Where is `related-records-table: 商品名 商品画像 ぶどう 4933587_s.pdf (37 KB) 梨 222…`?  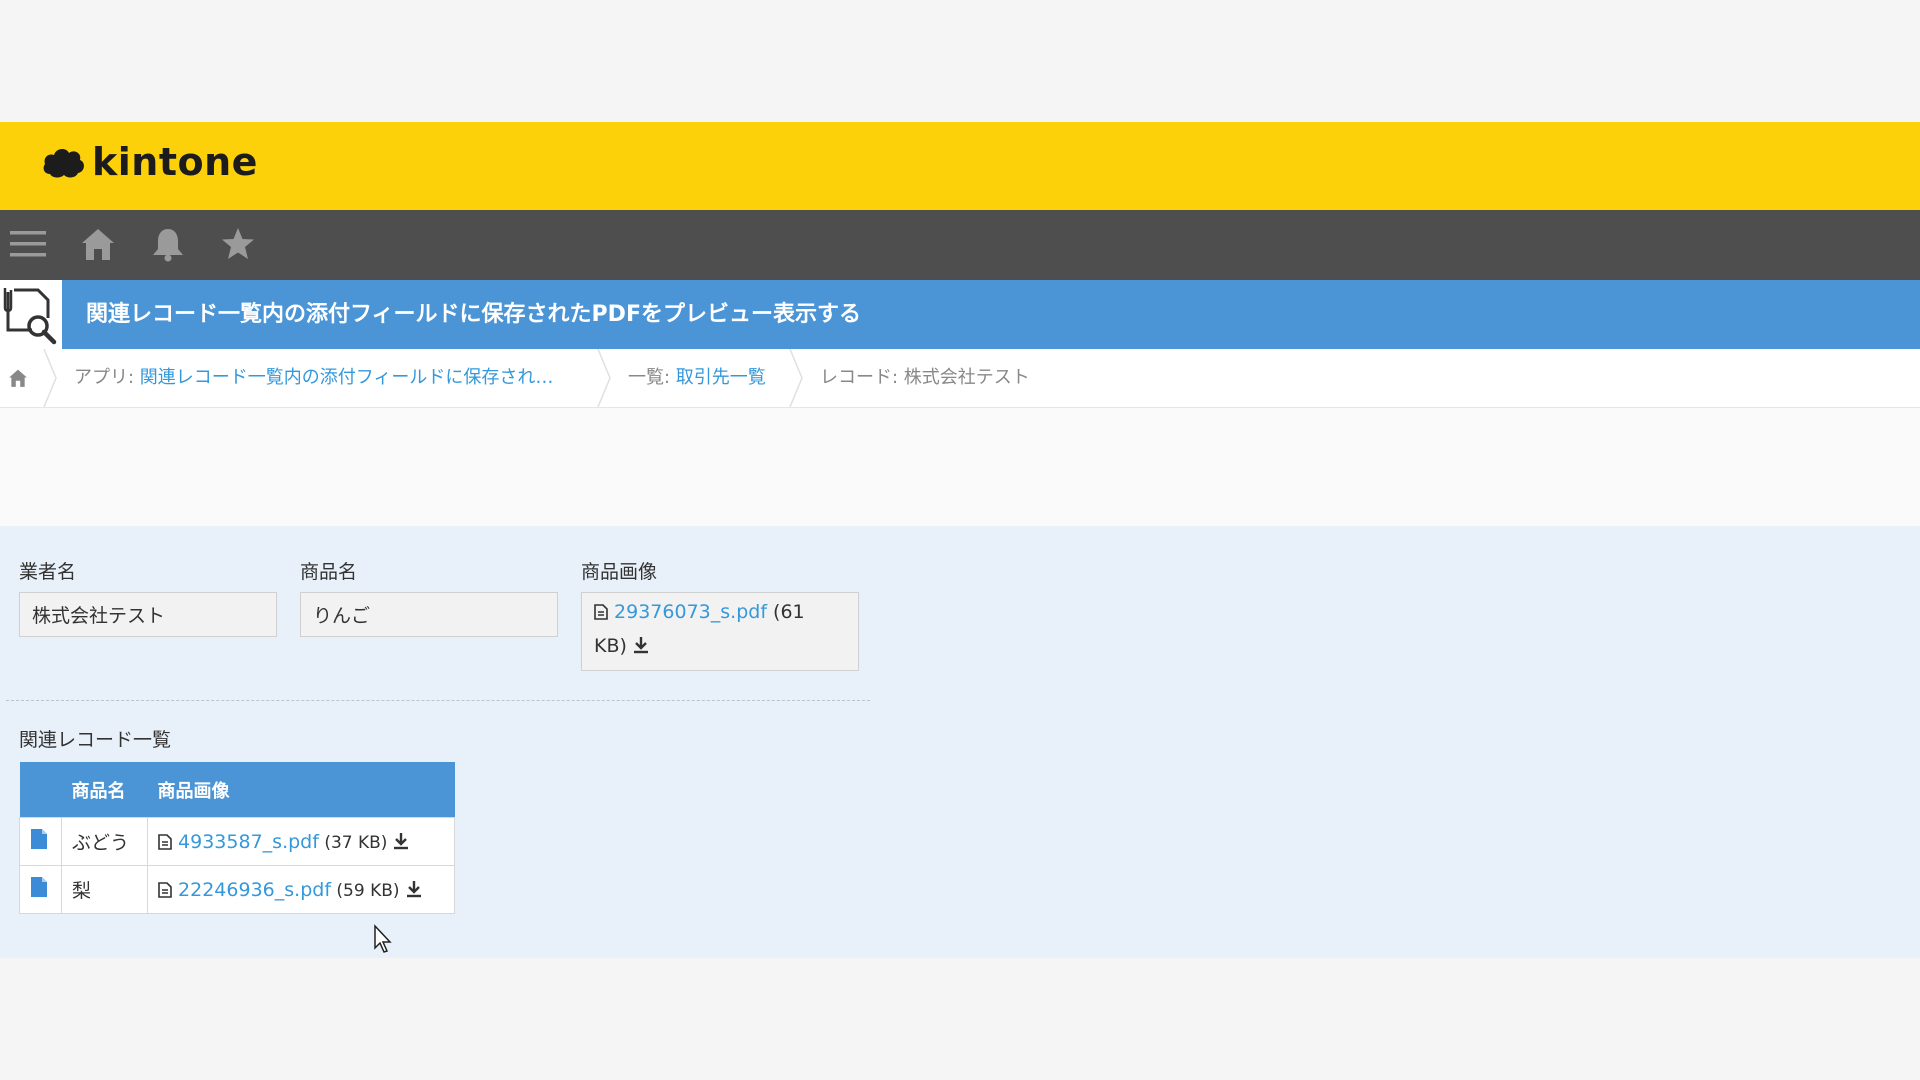 related-records-table: 商品名 商品画像 ぶどう 4933587_s.pdf (37 KB) 梨 222… is located at coordinates (237, 838).